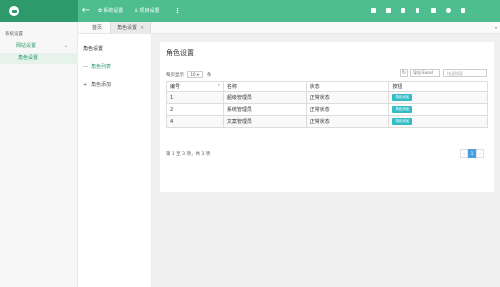 This screenshot has height=287, width=500. I want to click on next-page-button: ›, so click(480, 153).